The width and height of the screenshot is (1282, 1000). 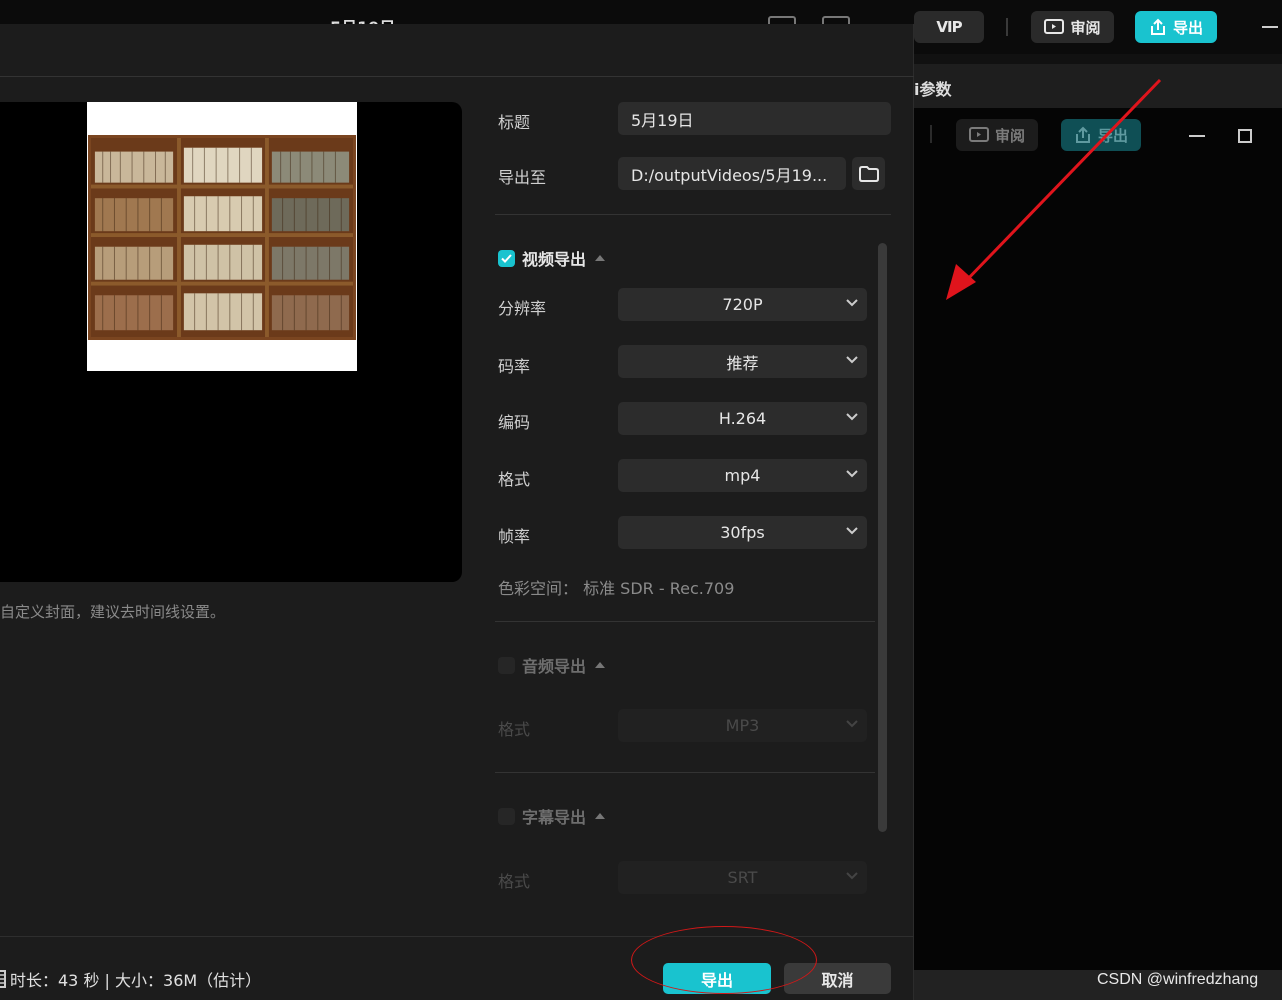 I want to click on resolution-select: 720P, so click(x=742, y=304).